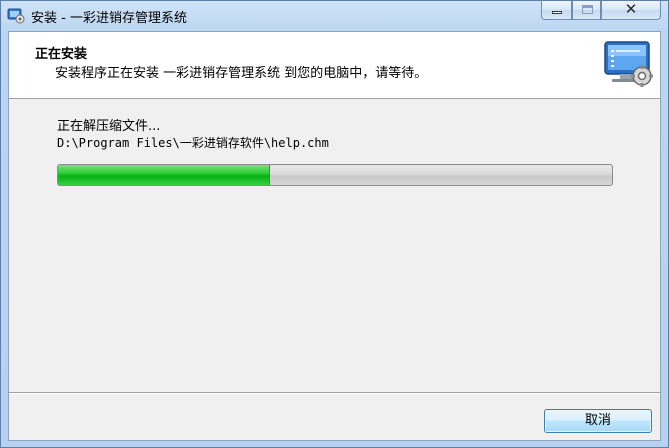  What do you see at coordinates (241, 73) in the screenshot?
I see `page-subtitle: 安装程序正在安装 一彩进销存管理系统 到您的电脑中，请等待。` at bounding box center [241, 73].